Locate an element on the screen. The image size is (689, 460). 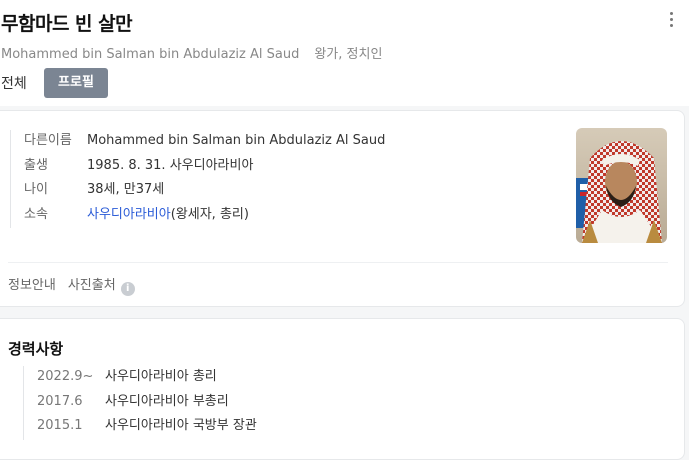
info-key: 소속 is located at coordinates (36, 214).